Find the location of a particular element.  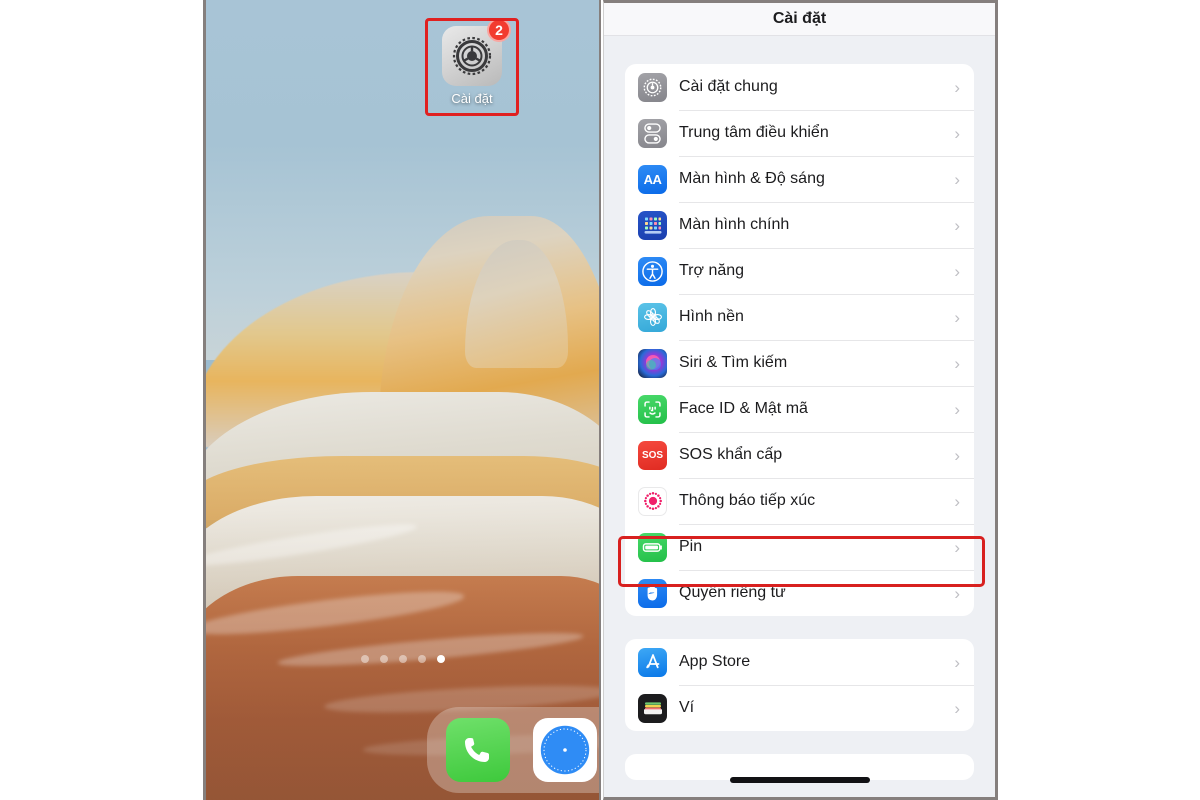

home-settings-app-icon: 2 Cài đặt is located at coordinates (475, 63).